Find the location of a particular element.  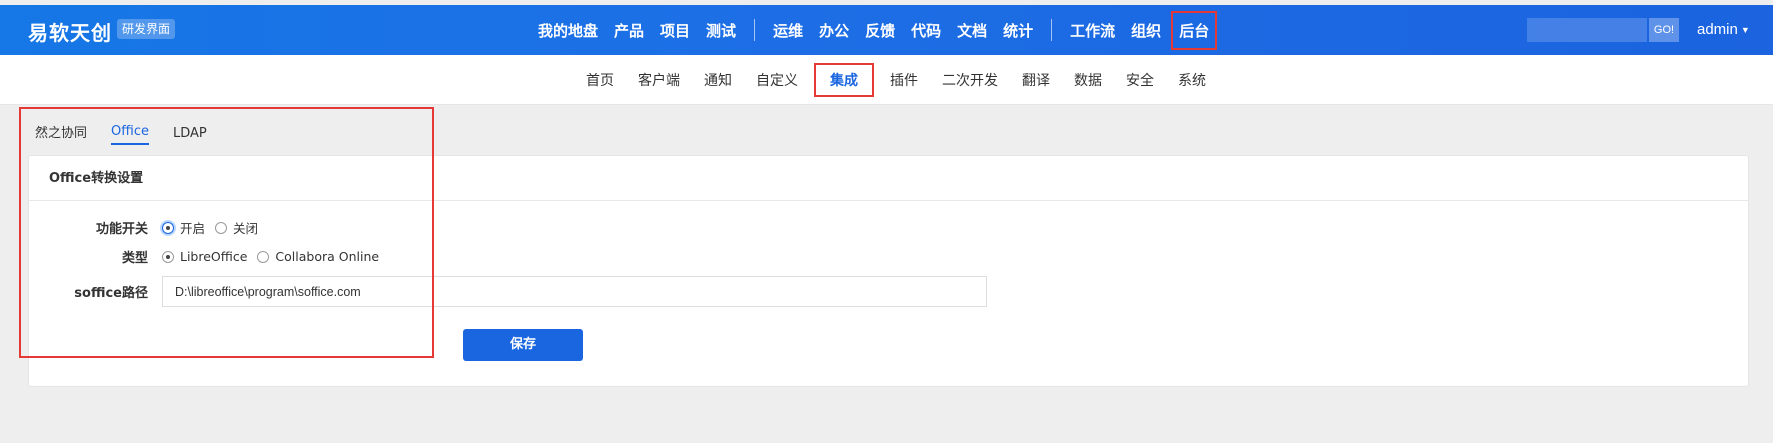

subnav-security: 安全 is located at coordinates (1140, 80).